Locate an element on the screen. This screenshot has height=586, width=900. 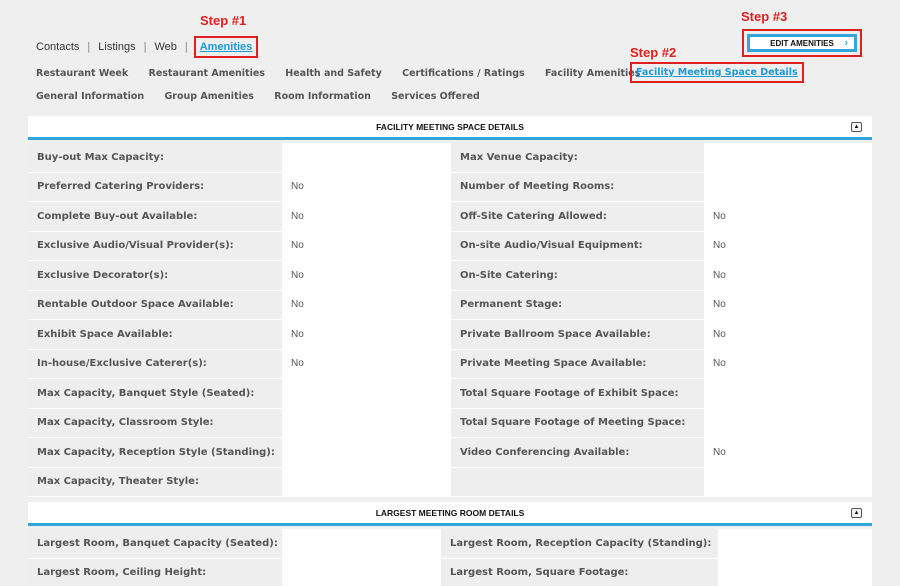
field-label: Exclusive Decorator(s): is located at coordinates (155, 275).